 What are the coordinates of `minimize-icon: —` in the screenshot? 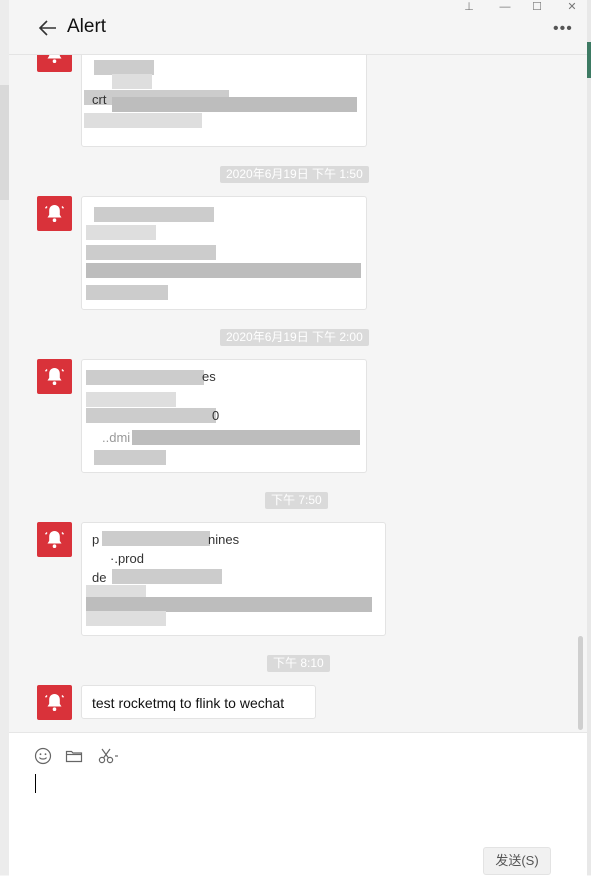 It's located at (505, 7).